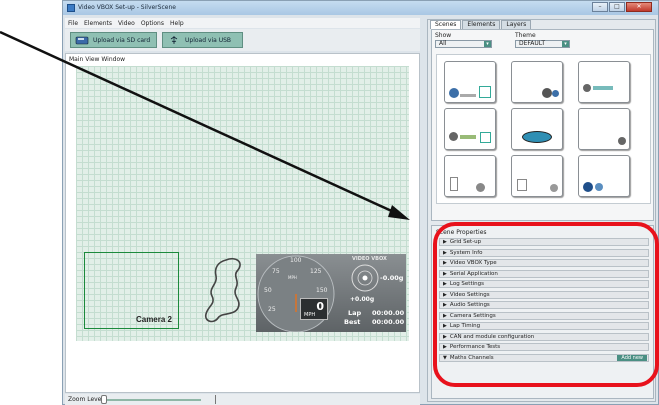  I want to click on prop-label: System Info, so click(466, 252).